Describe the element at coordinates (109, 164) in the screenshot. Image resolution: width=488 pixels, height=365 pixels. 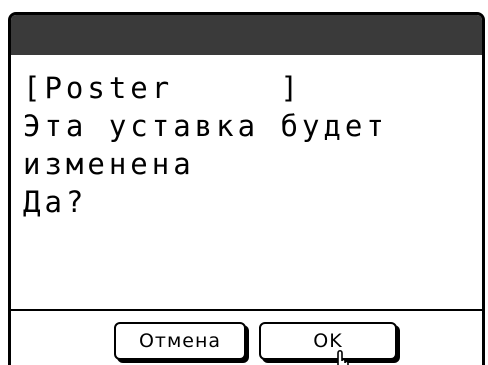
I see `message-line-2: изменена` at that location.